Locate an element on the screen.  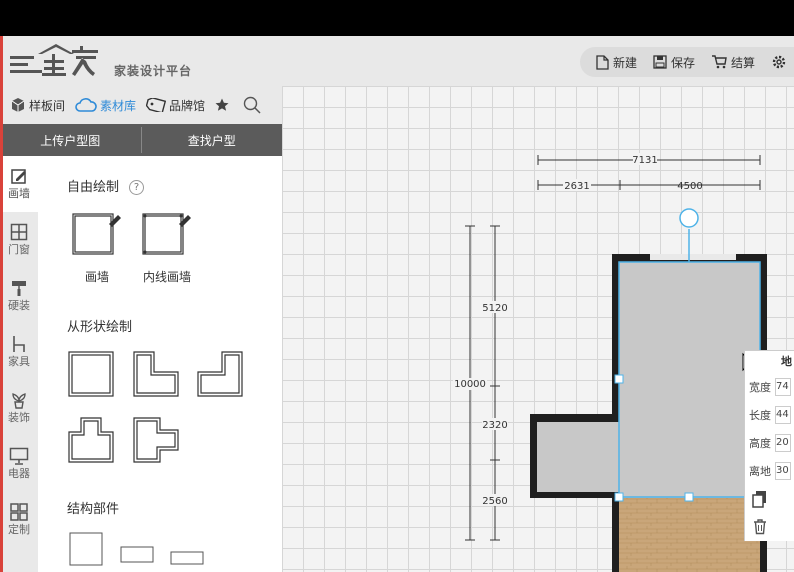
star-icon is located at coordinates (222, 105).